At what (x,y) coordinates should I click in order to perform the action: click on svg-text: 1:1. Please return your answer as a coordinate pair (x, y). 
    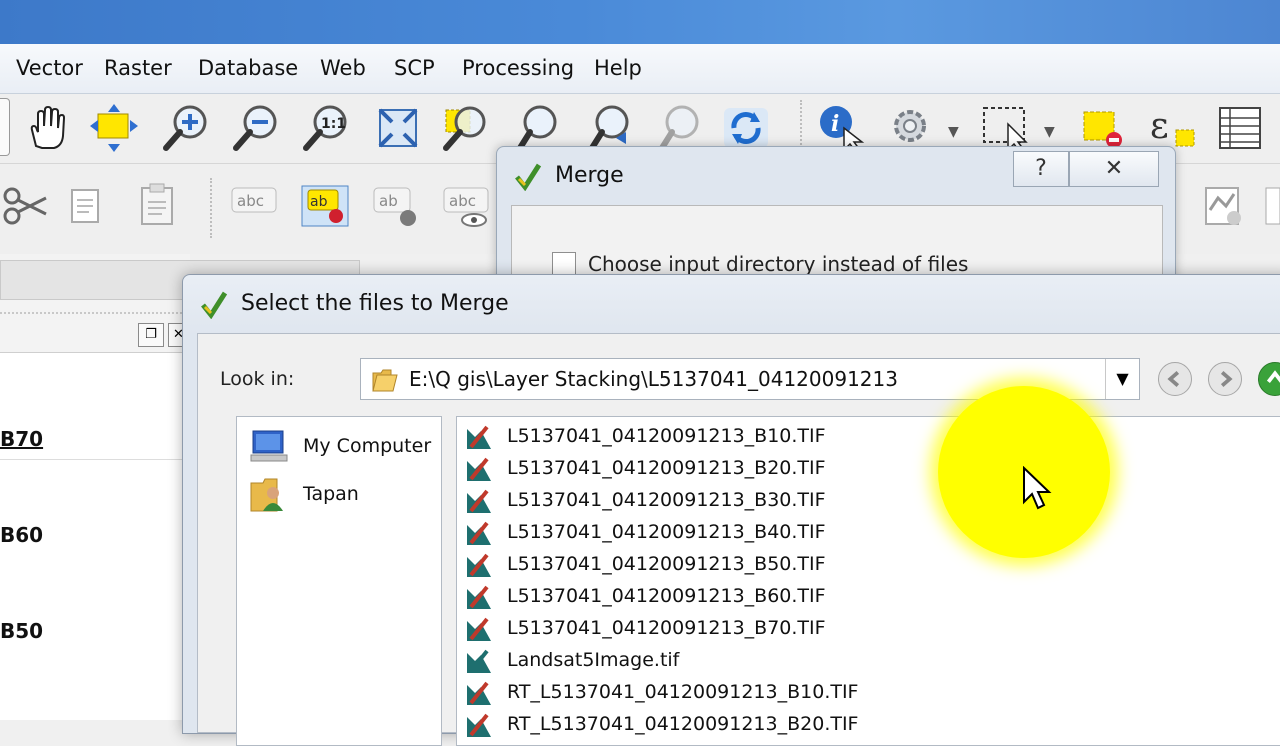
    Looking at the image, I should click on (333, 124).